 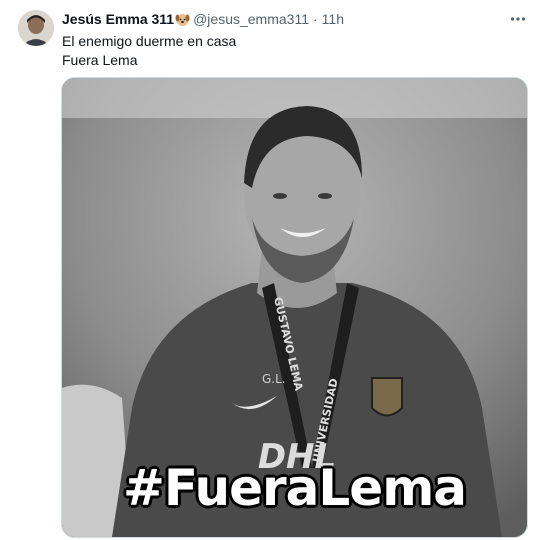 What do you see at coordinates (149, 51) in the screenshot?
I see `tweet-text: El enemigo duerme en casa Fuera Lema` at bounding box center [149, 51].